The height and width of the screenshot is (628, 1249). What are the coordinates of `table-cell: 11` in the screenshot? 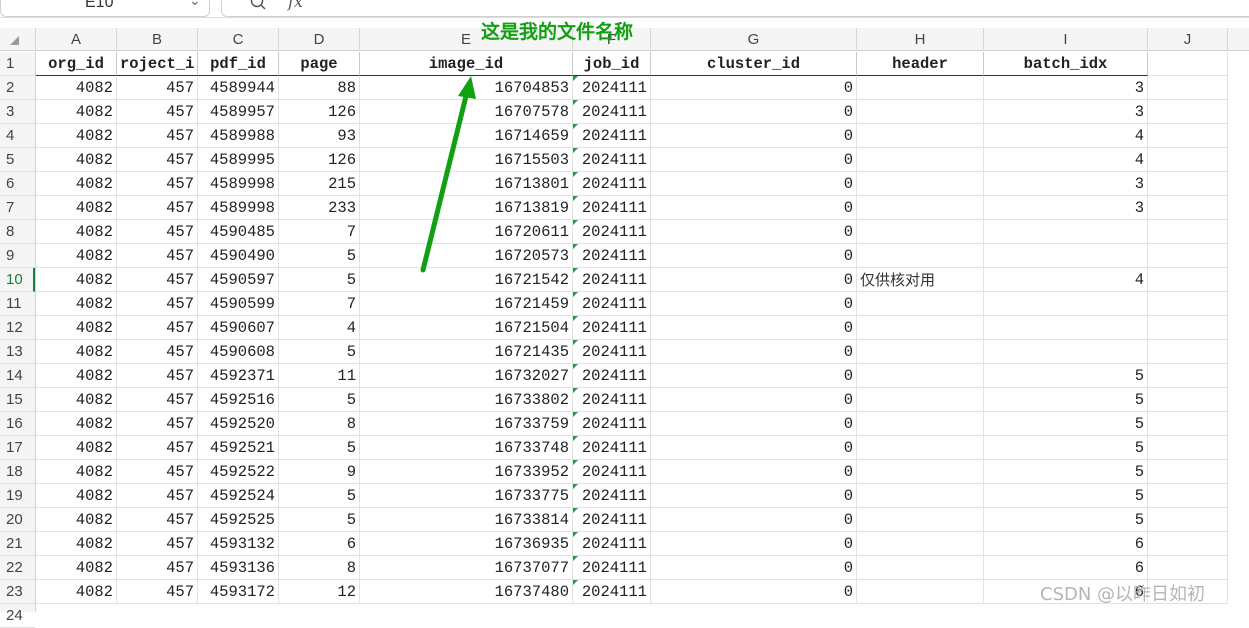 It's located at (319, 376).